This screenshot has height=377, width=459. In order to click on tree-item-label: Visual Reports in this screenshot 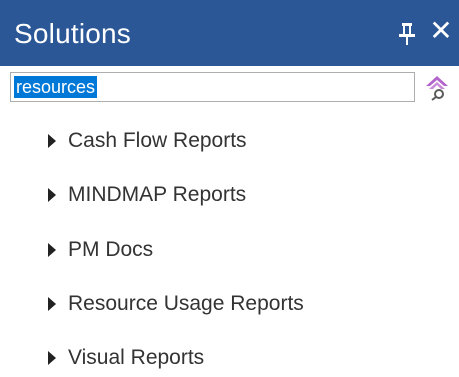, I will do `click(136, 357)`.